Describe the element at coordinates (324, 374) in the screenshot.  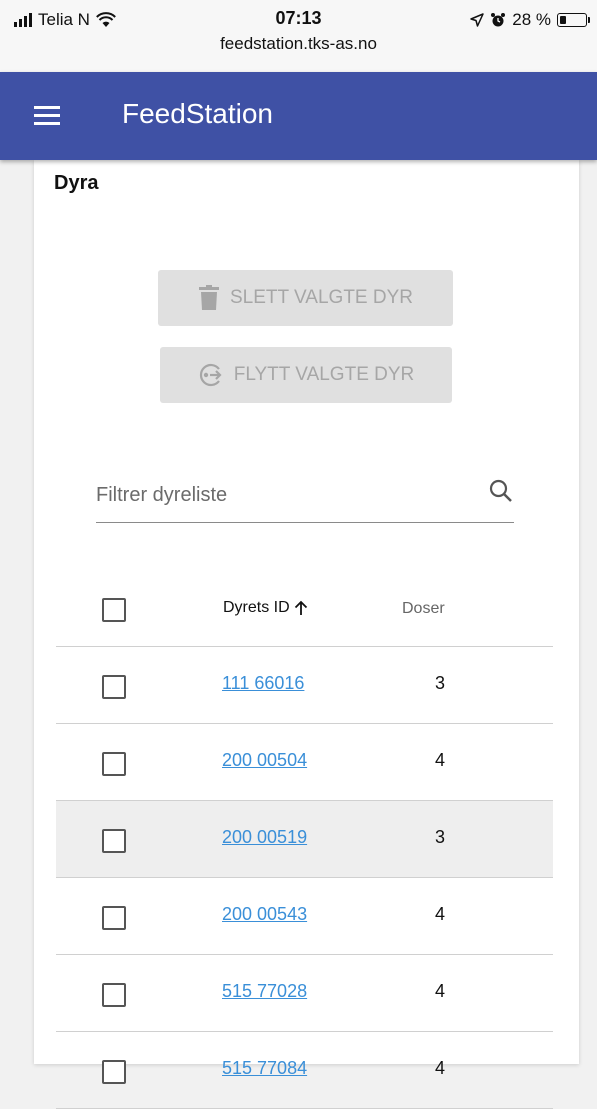
I see `move-button-label: FLYTT VALGTE DYR` at that location.